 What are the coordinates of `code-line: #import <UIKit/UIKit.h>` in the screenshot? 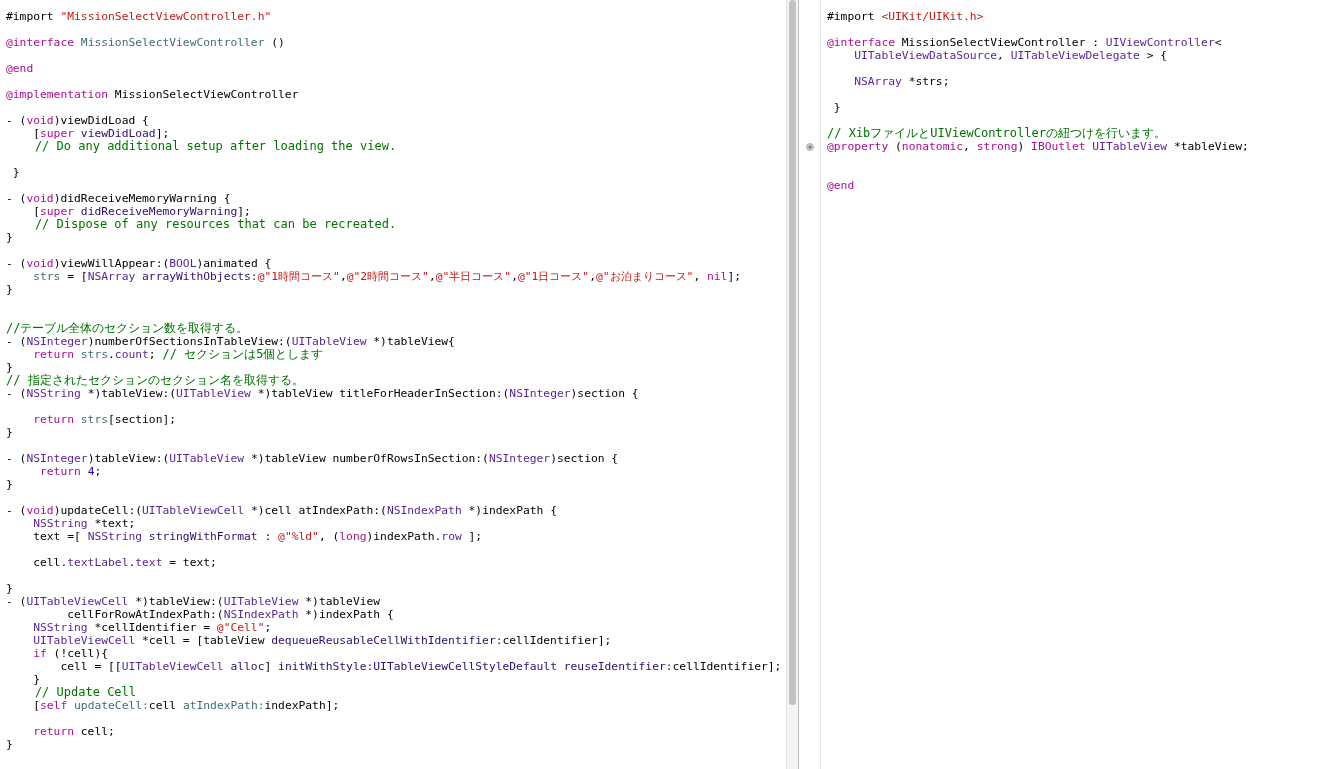 It's located at (906, 16).